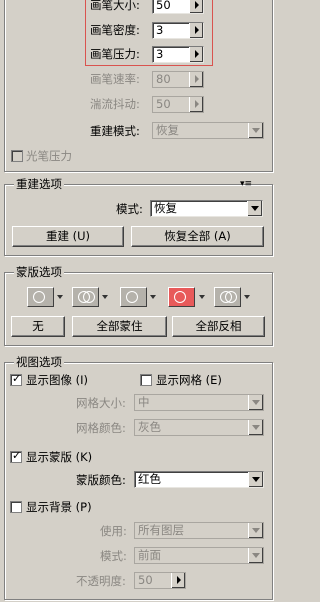 This screenshot has height=602, width=320. Describe the element at coordinates (59, 457) in the screenshot. I see `show-mask-label: 显示蒙版 (K)` at that location.